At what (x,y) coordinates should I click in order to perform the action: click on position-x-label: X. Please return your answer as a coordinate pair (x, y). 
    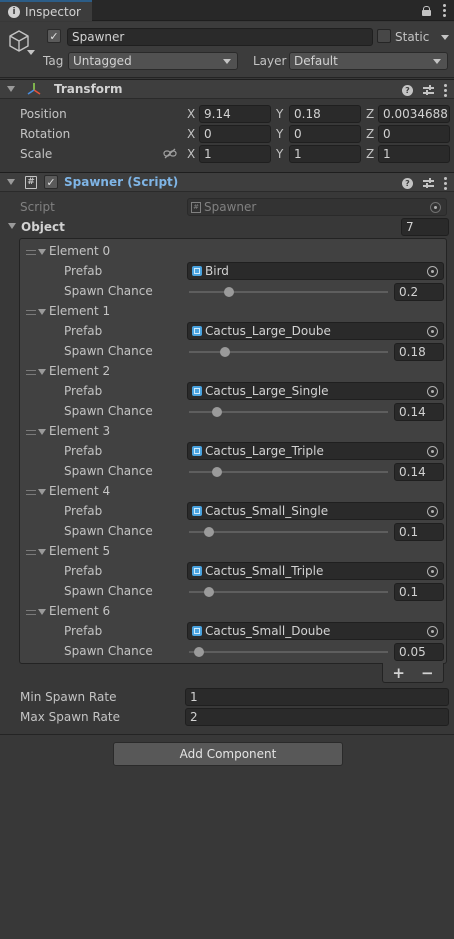
    Looking at the image, I should click on (191, 114).